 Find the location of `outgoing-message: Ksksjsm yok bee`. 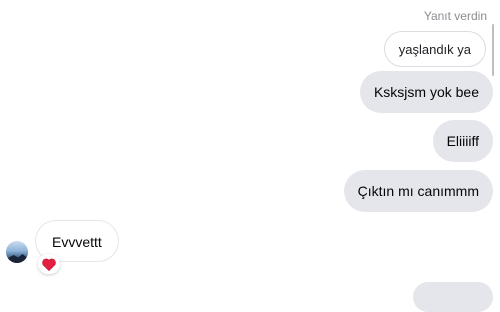

outgoing-message: Ksksjsm yok bee is located at coordinates (426, 92).